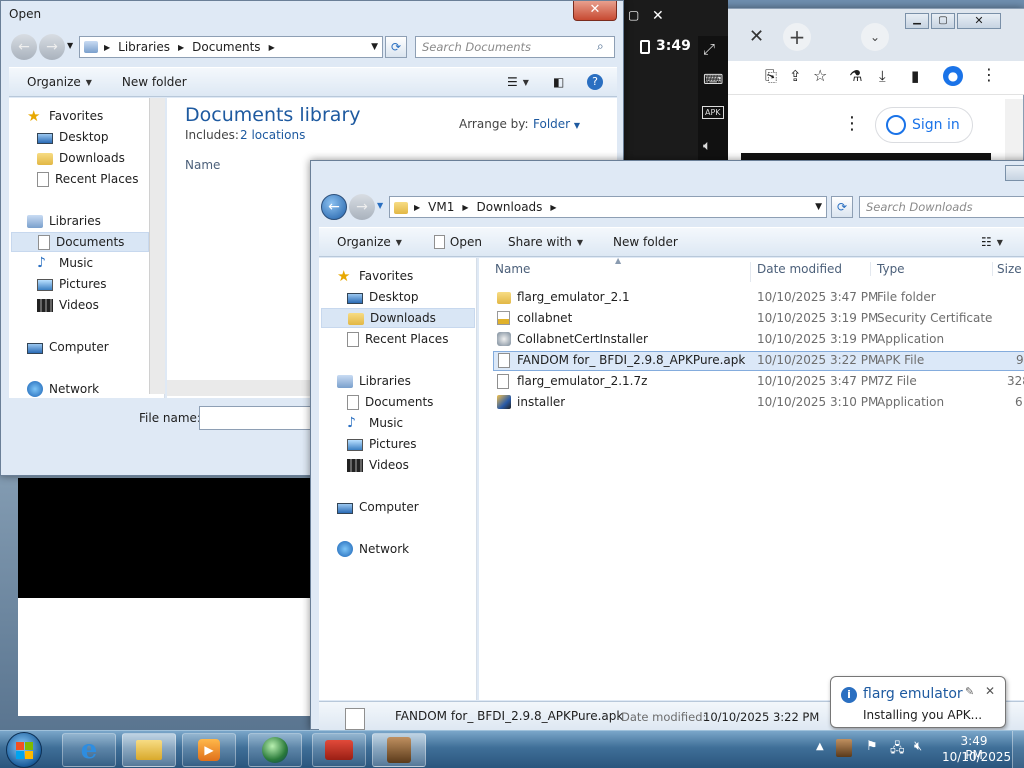  Describe the element at coordinates (969, 691) in the screenshot. I see `notification-options-icon: ✎` at that location.